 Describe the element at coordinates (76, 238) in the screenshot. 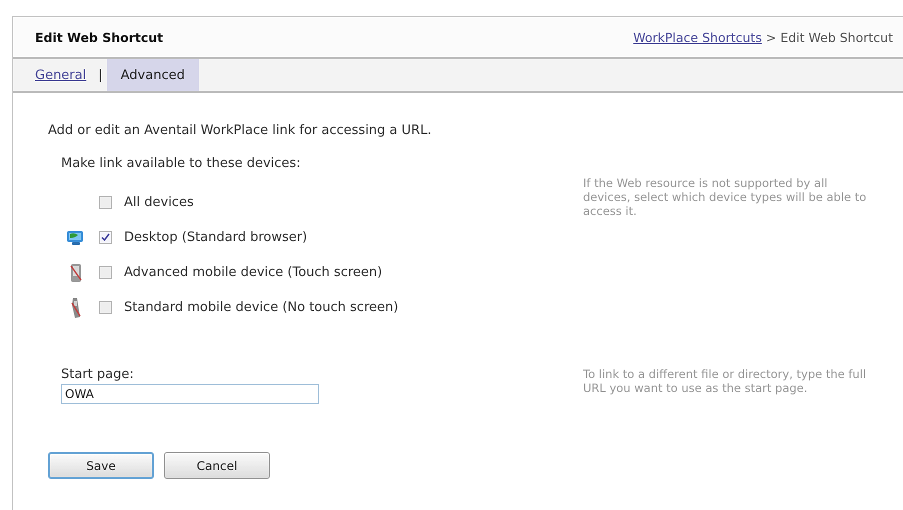

I see `monitor-icon` at that location.